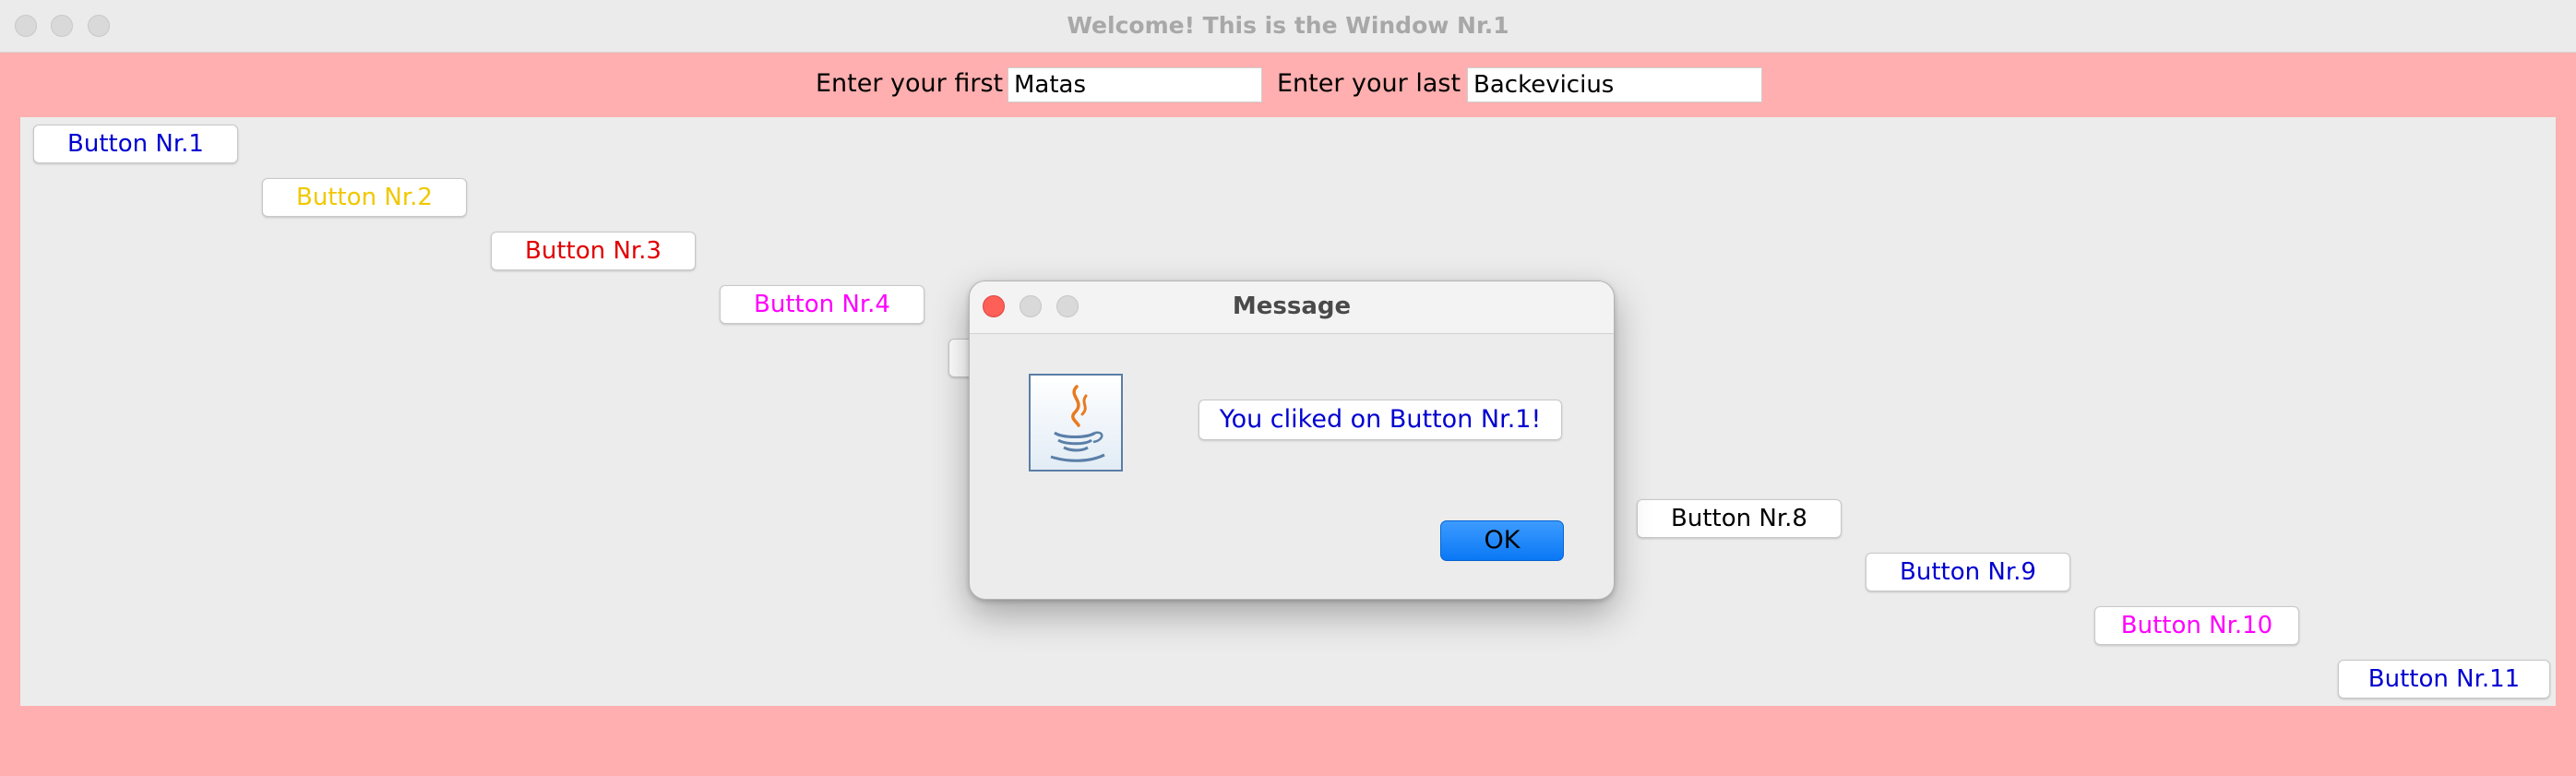  What do you see at coordinates (2196, 625) in the screenshot?
I see `button-nr-10: Button Nr.10` at bounding box center [2196, 625].